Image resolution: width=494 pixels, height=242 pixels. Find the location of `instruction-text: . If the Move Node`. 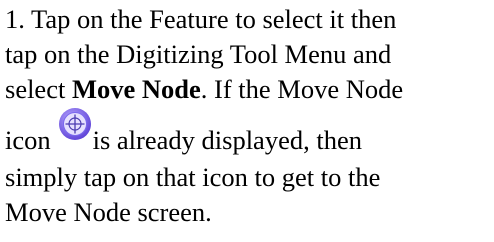

instruction-text: . If the Move Node is located at coordinates (302, 89).